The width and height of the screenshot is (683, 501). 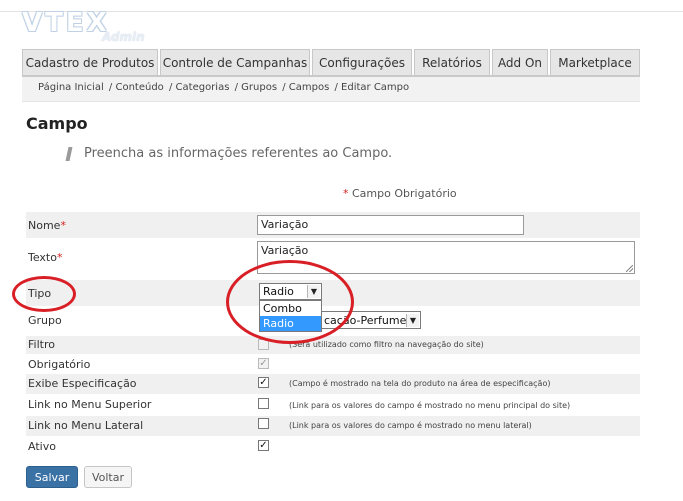 What do you see at coordinates (452, 62) in the screenshot?
I see `tab-relatorios: Relatórios` at bounding box center [452, 62].